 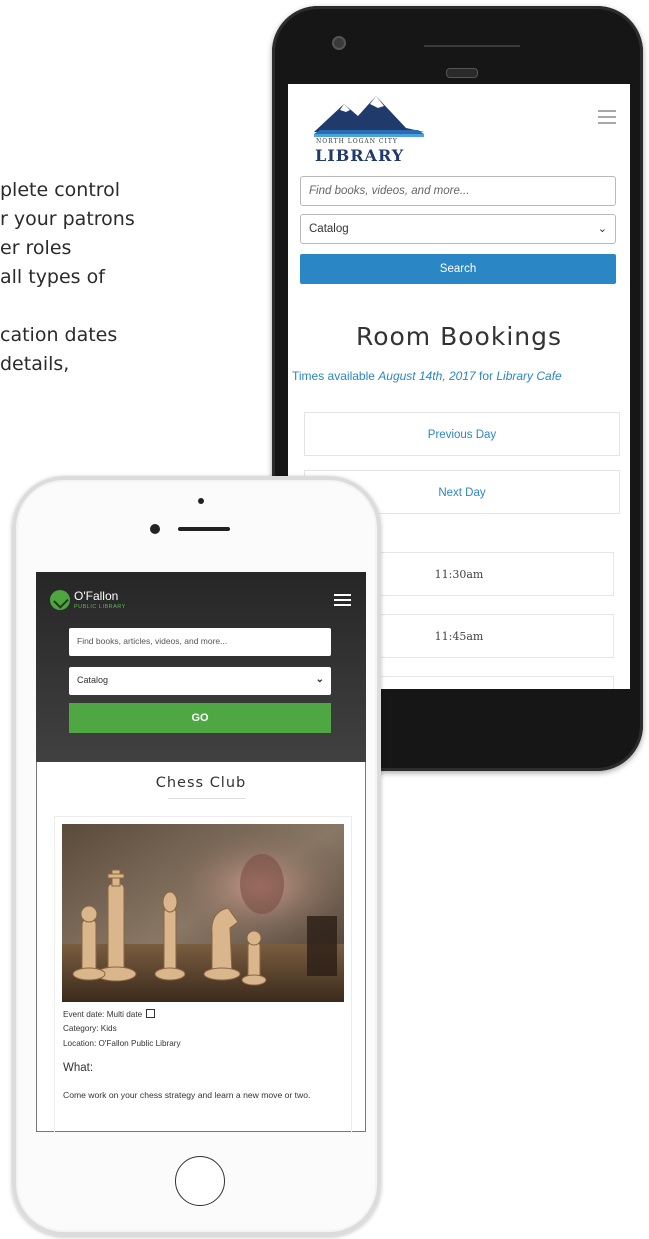 What do you see at coordinates (36, 248) in the screenshot?
I see `background-line: er roles` at bounding box center [36, 248].